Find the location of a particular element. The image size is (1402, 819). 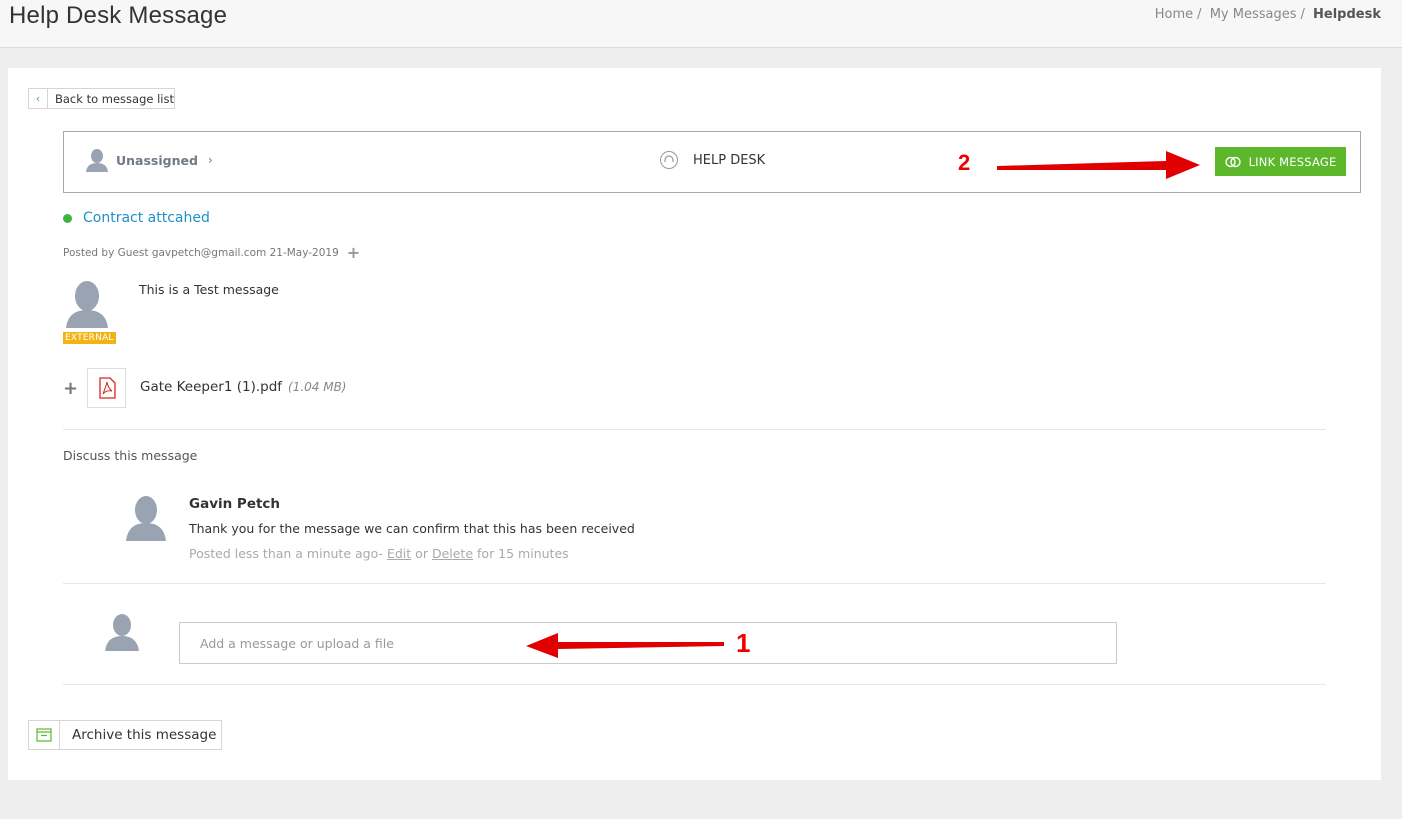

archive-icon is located at coordinates (44, 735).